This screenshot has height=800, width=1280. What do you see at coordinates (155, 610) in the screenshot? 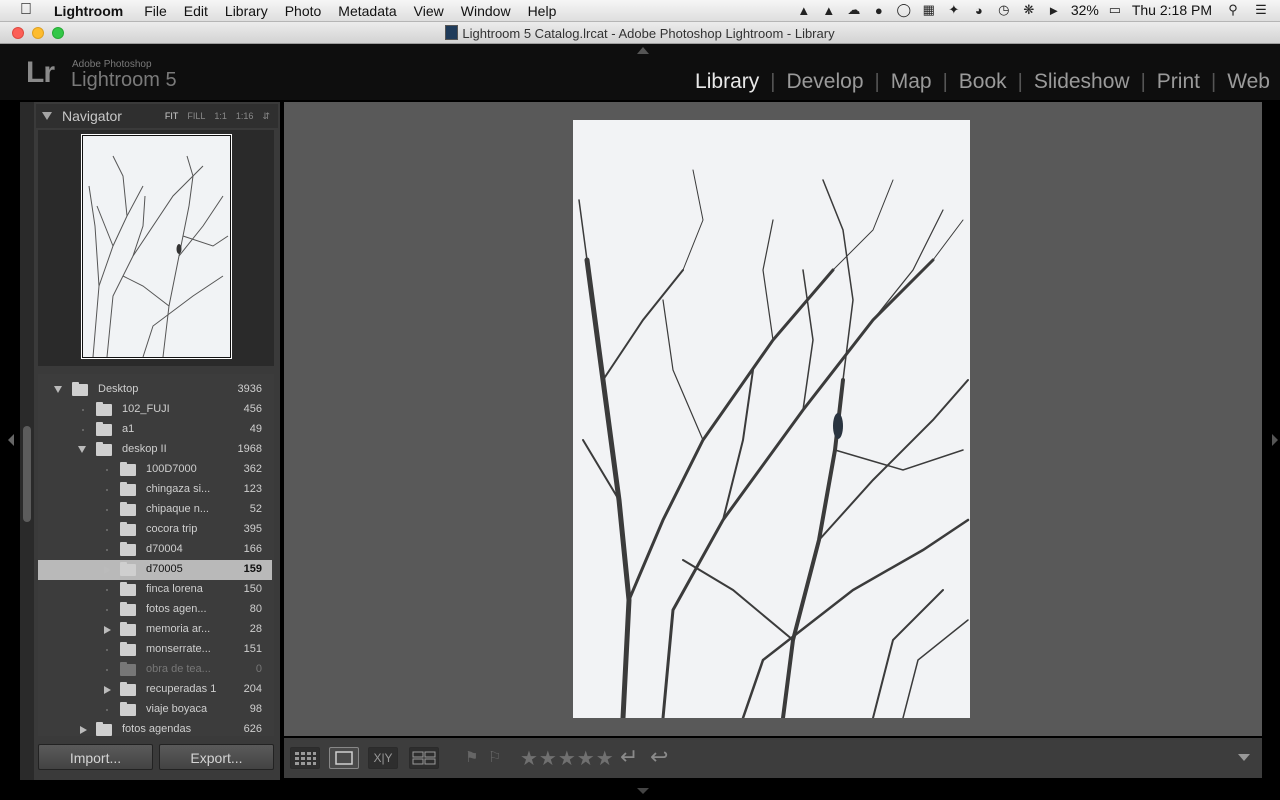
I see `folder-row: fotos agen... 80` at bounding box center [155, 610].